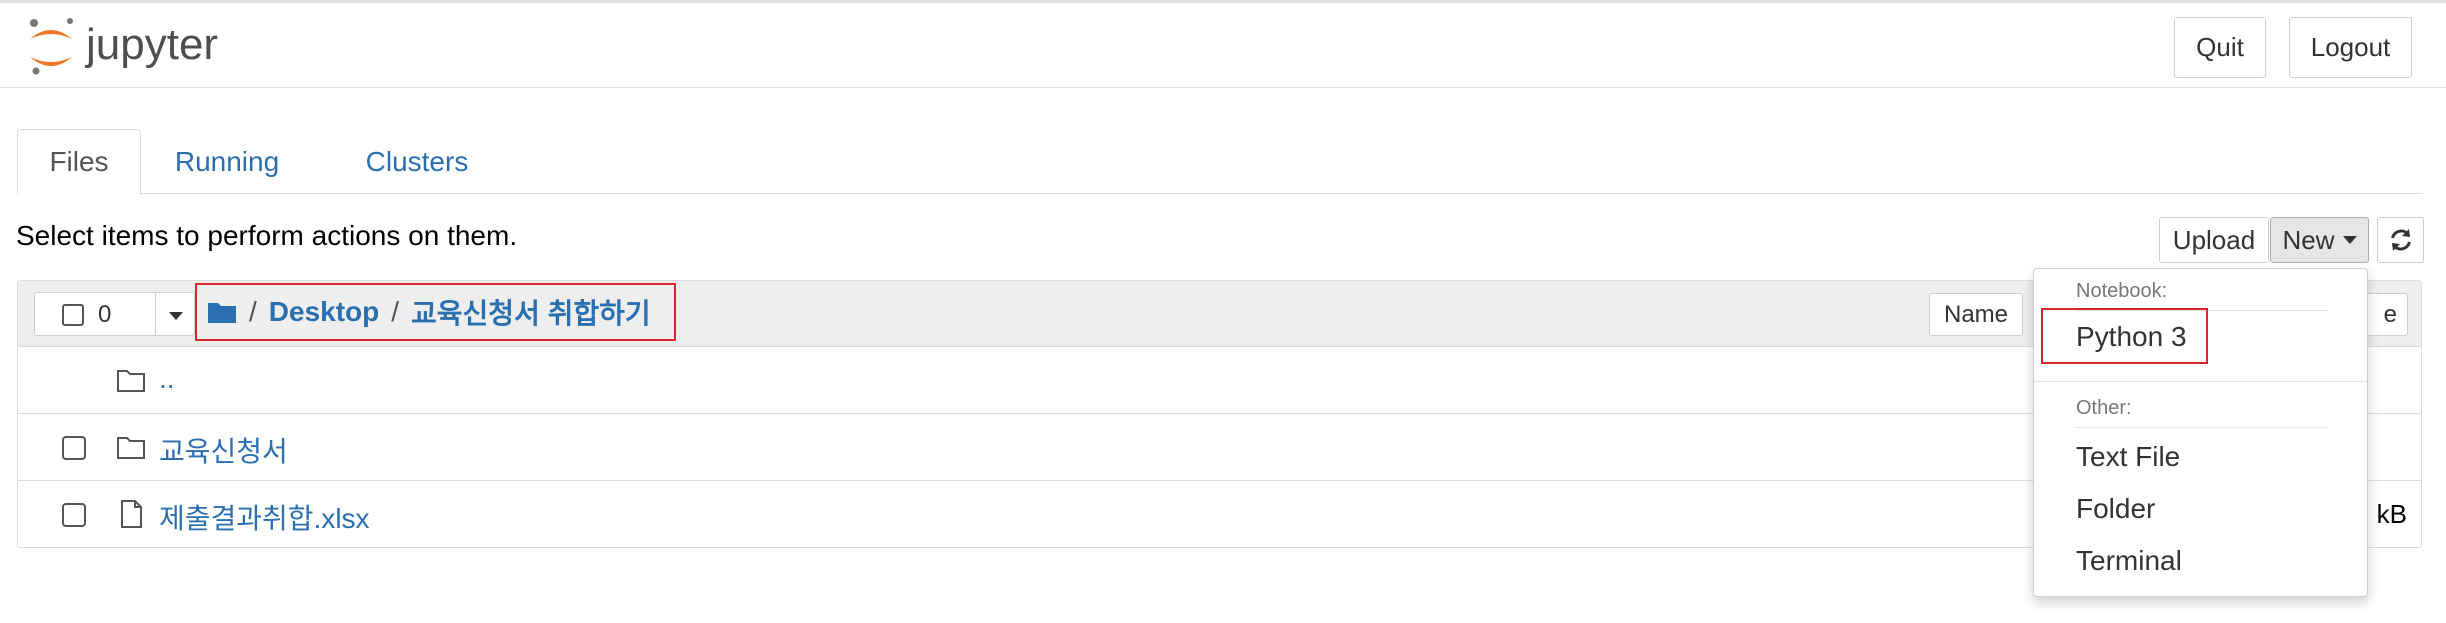  What do you see at coordinates (2350, 47) in the screenshot?
I see `logout-button: Logout` at bounding box center [2350, 47].